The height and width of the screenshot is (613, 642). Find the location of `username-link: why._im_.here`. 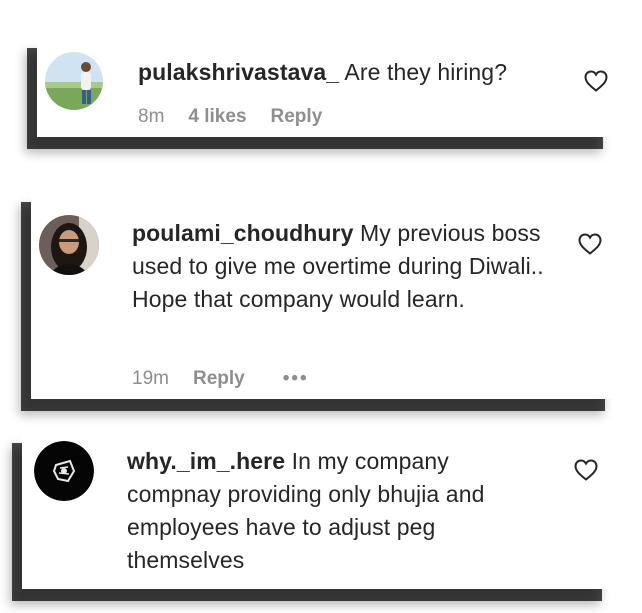

username-link: why._im_.here is located at coordinates (206, 461).